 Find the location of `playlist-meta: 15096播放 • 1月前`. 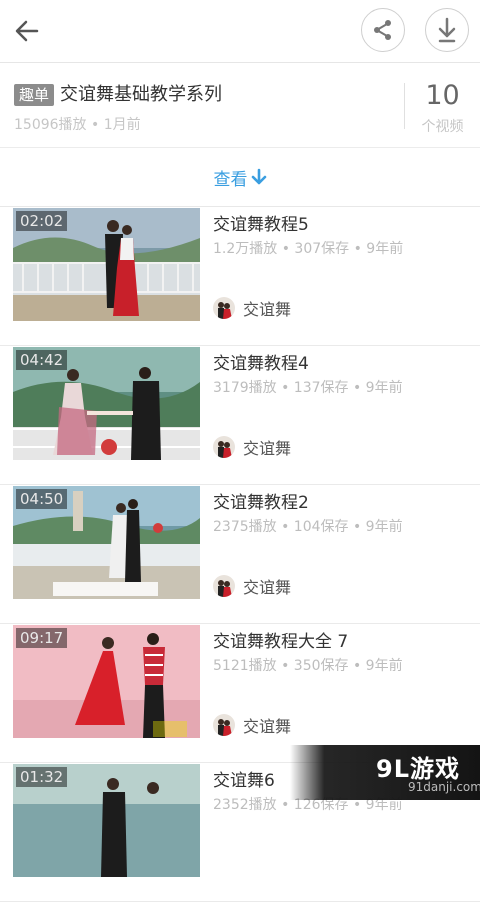

playlist-meta: 15096播放 • 1月前 is located at coordinates (77, 125).